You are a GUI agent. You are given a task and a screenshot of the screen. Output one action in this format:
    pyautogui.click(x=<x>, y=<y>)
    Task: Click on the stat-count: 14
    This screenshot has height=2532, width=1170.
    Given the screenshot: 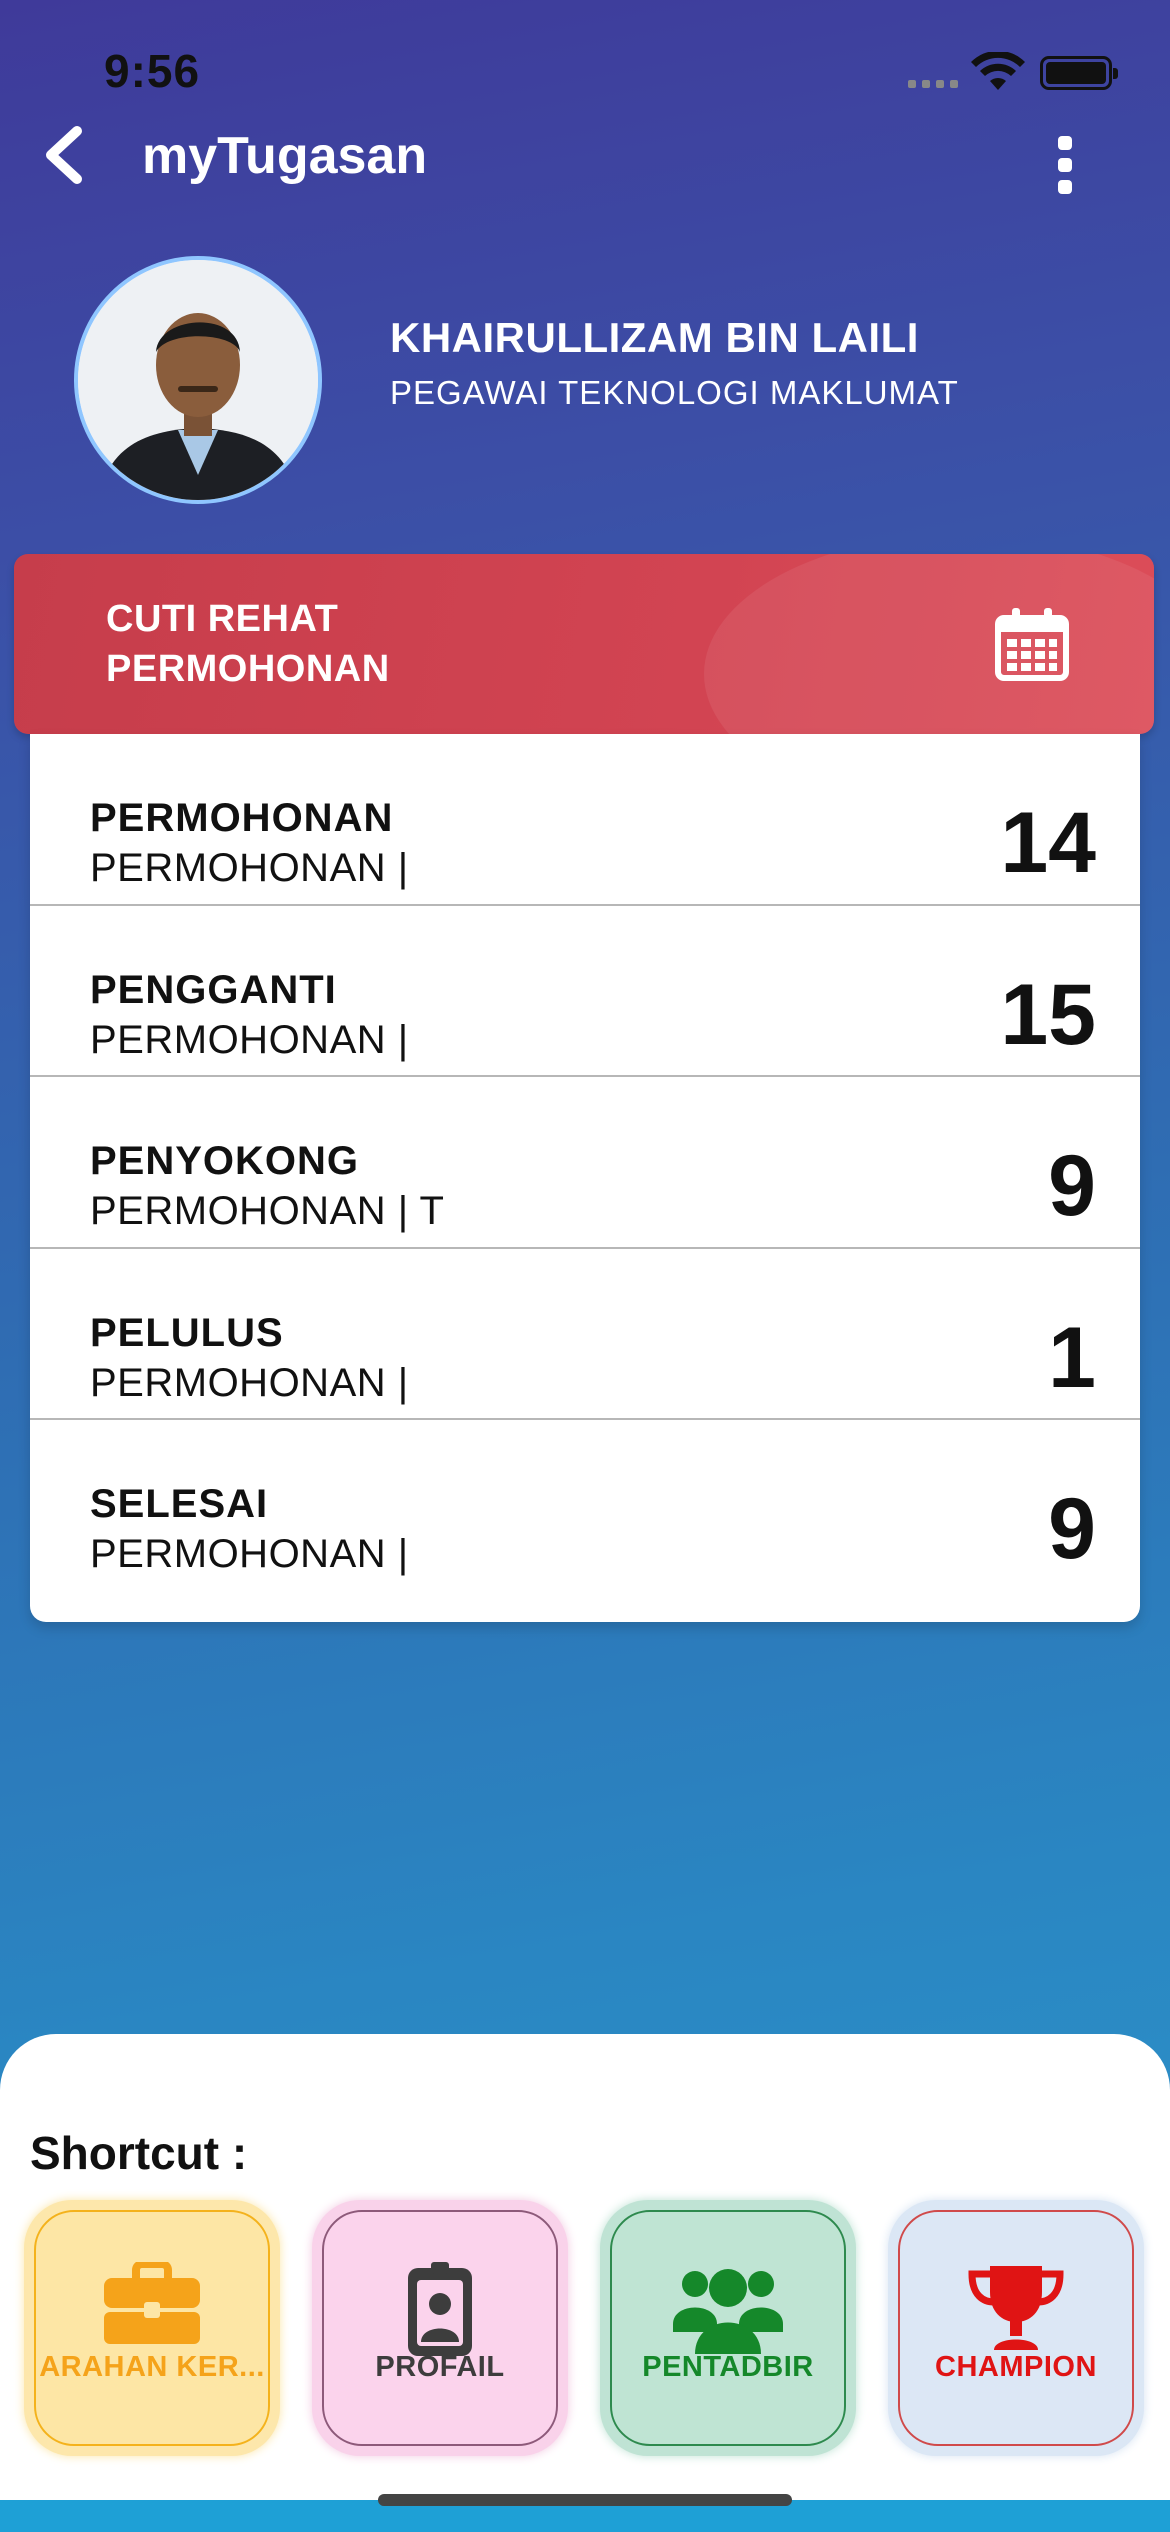 What is the action you would take?
    pyautogui.click(x=1048, y=843)
    